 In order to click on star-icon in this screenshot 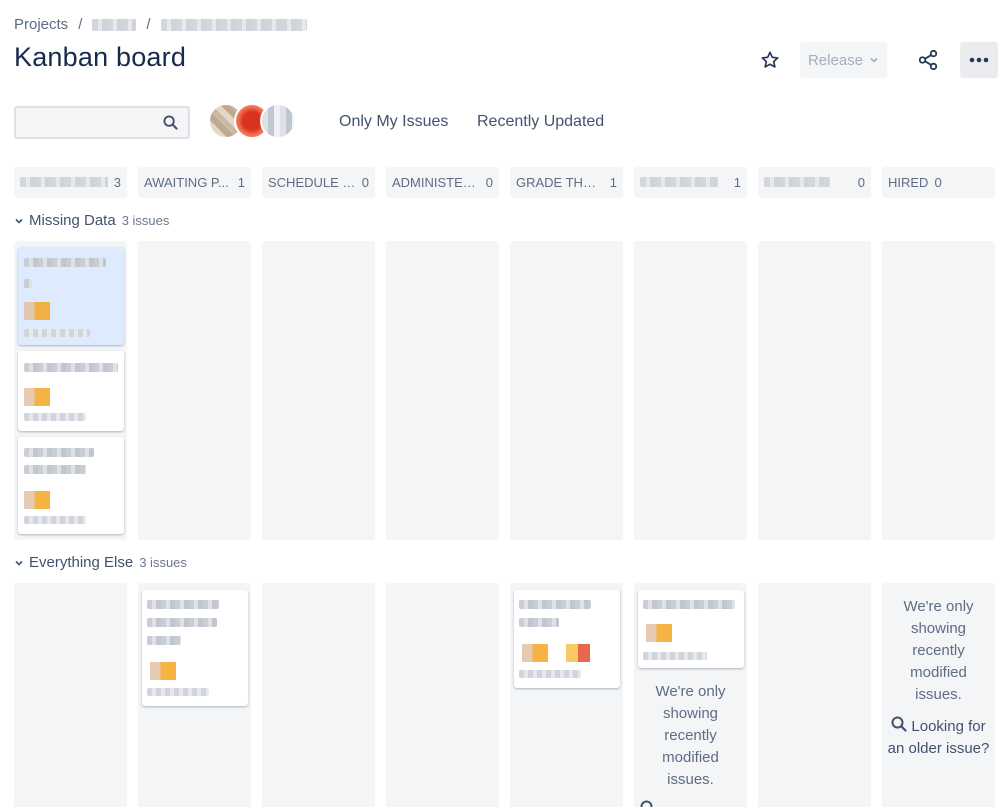, I will do `click(770, 59)`.